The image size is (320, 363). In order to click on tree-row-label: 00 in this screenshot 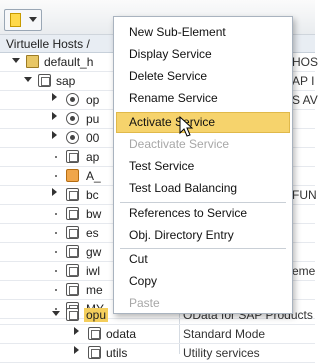, I will do `click(93, 138)`.